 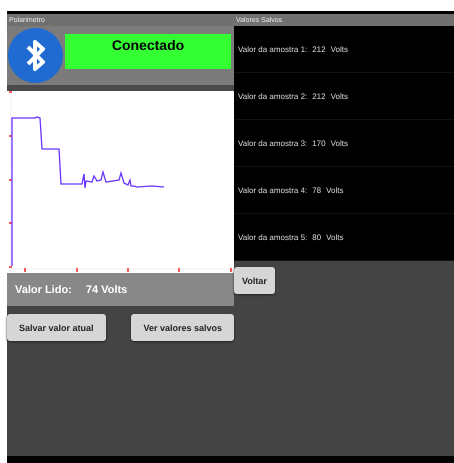 I want to click on sample-row: Valor da amostra 2: 212 Volts, so click(x=344, y=96).